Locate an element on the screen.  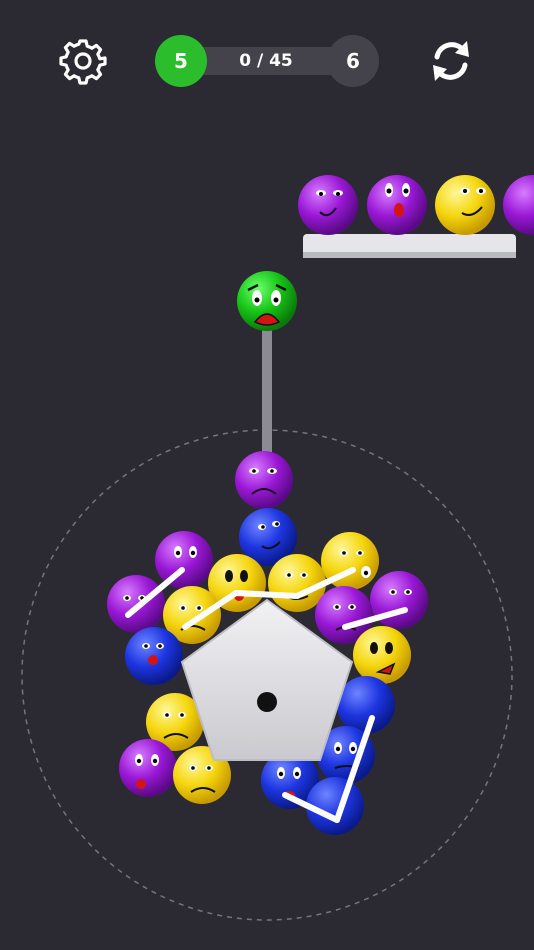
launcher-stick is located at coordinates (267, 395).